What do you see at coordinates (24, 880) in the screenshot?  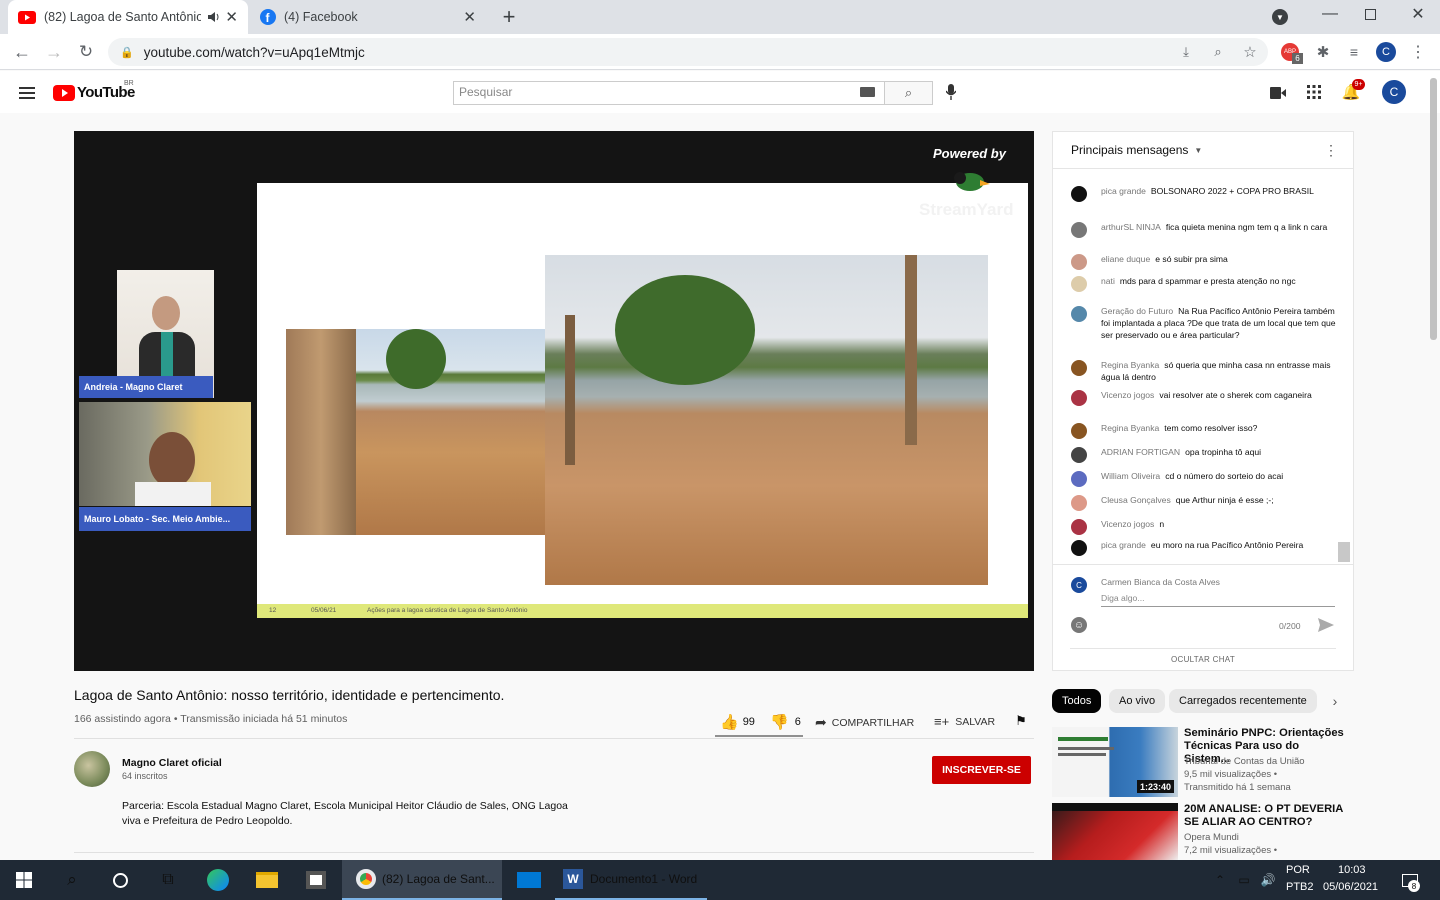 I see `start-button` at bounding box center [24, 880].